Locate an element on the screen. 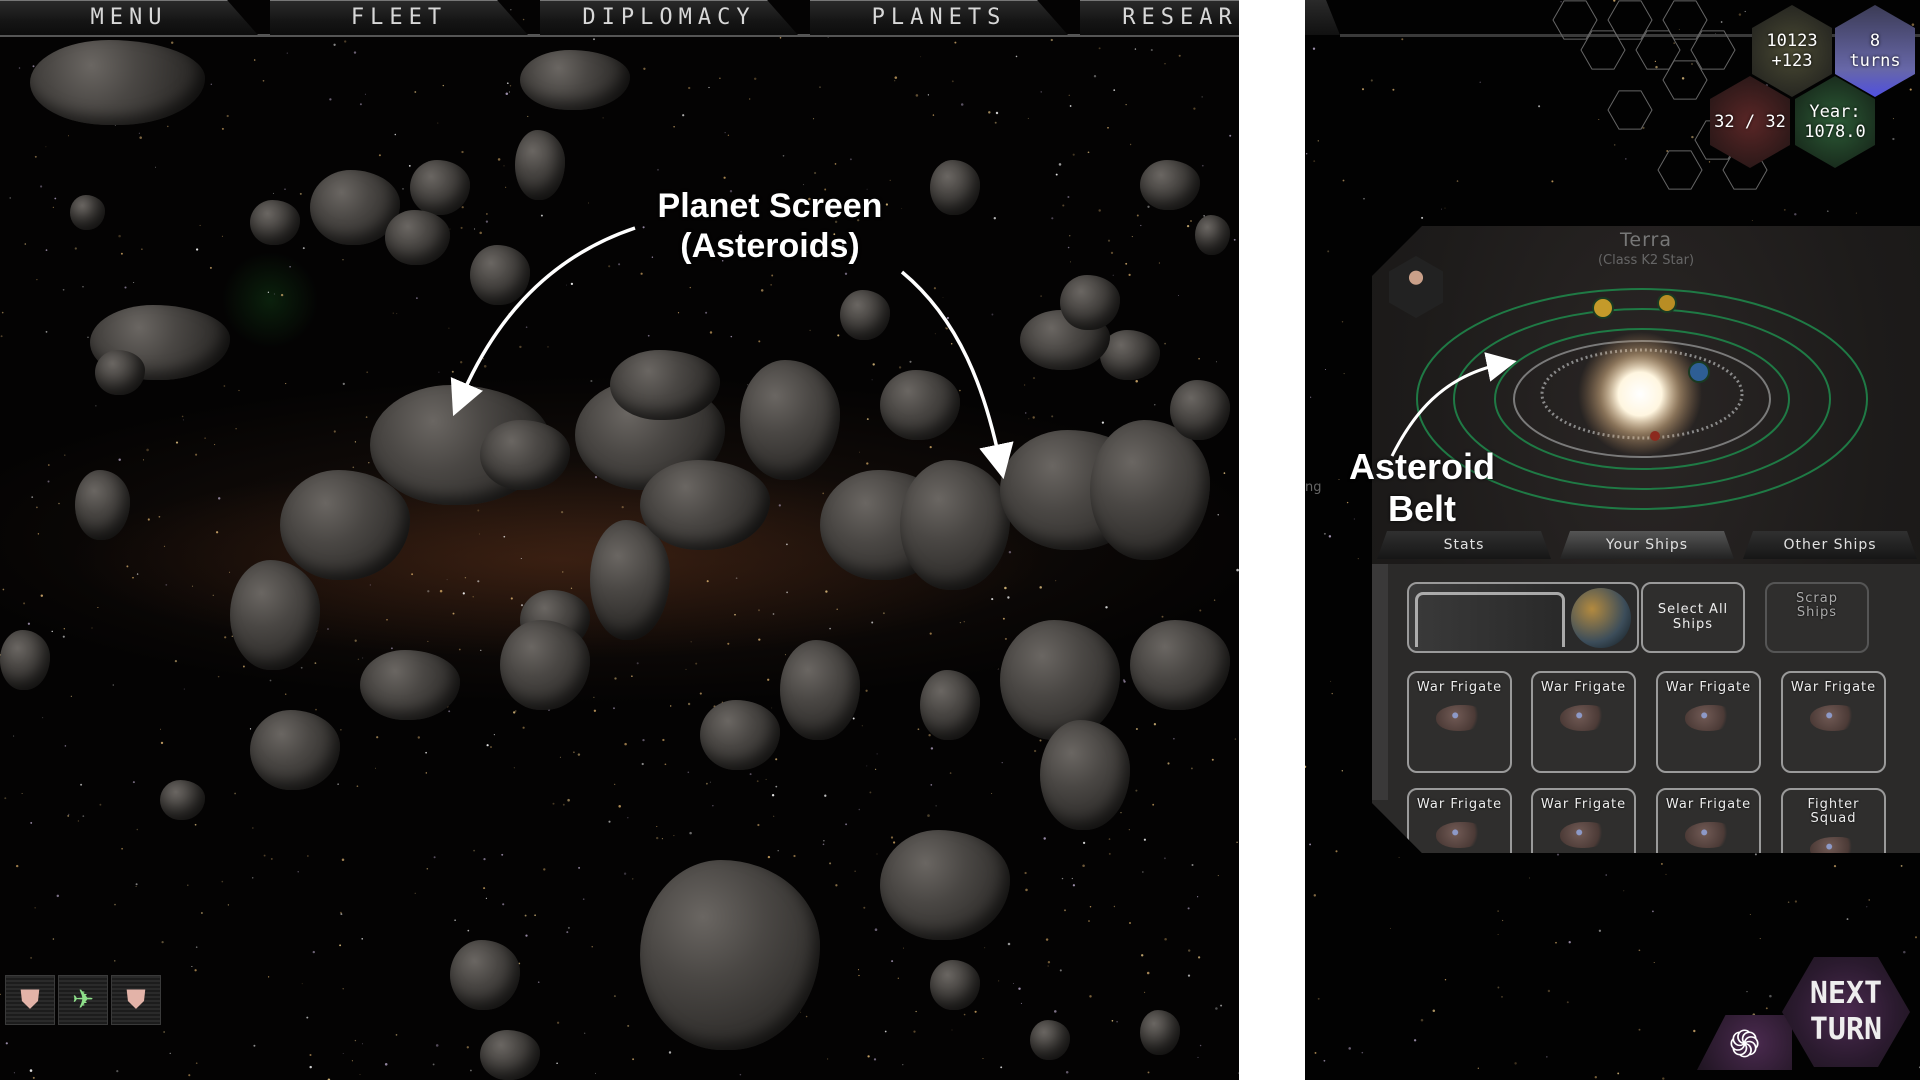 The height and width of the screenshot is (1080, 1920). fleet-capacity-value: 32 / 32 is located at coordinates (1750, 121).